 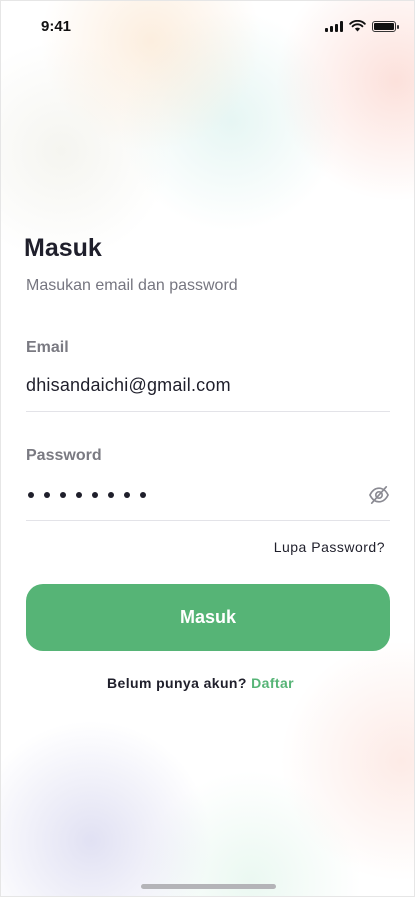 I want to click on register-link: Daftar, so click(x=272, y=683).